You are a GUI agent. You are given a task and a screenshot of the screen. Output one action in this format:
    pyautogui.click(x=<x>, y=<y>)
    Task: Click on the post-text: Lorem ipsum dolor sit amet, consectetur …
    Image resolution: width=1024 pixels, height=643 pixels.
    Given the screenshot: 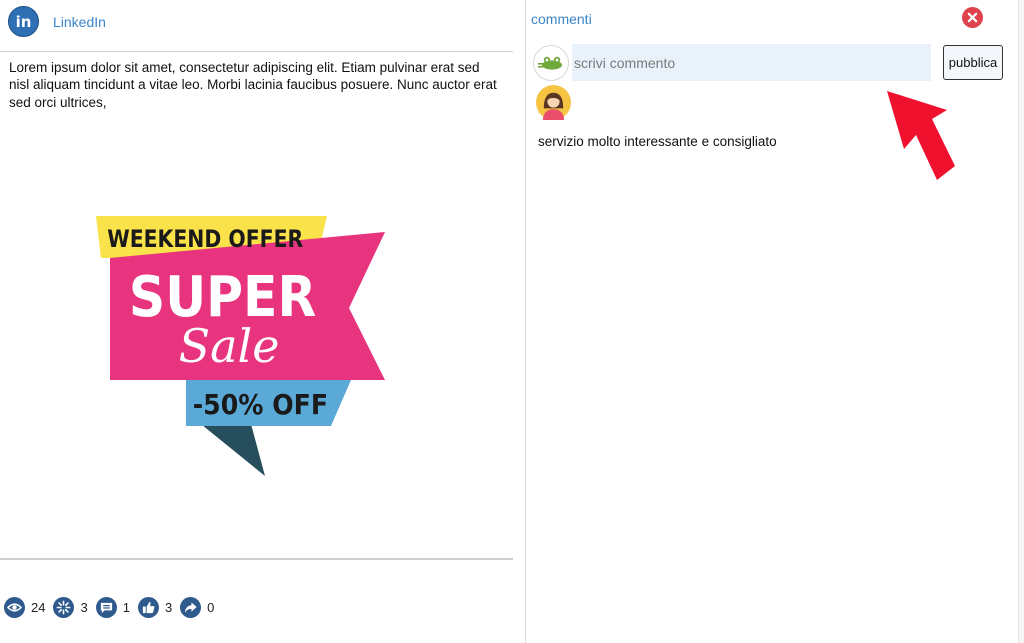 What is the action you would take?
    pyautogui.click(x=253, y=85)
    